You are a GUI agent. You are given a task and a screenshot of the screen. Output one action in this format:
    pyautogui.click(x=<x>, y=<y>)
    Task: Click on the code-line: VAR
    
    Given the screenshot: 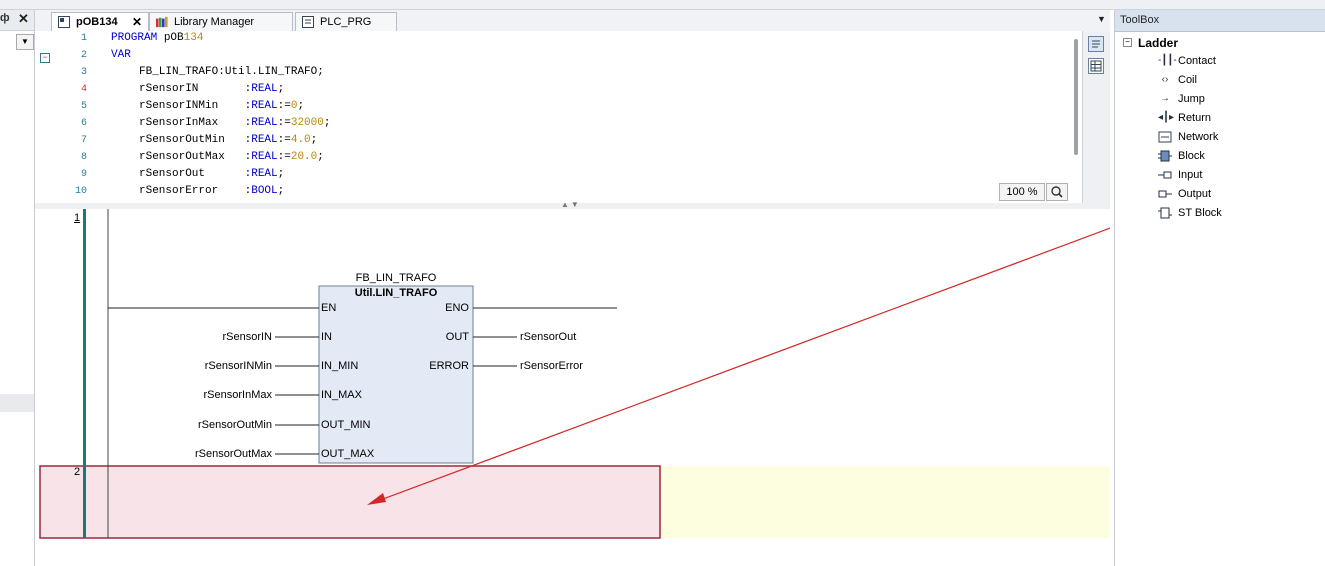 What is the action you would take?
    pyautogui.click(x=121, y=55)
    